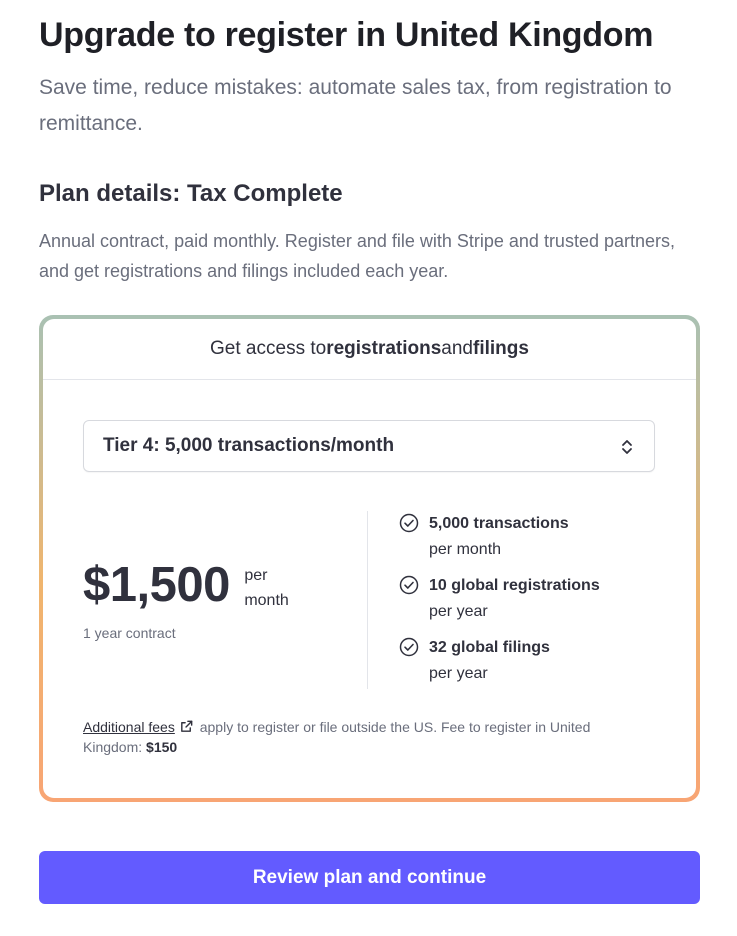  I want to click on page-title: Upgrade to register in United Kingdom, so click(346, 35).